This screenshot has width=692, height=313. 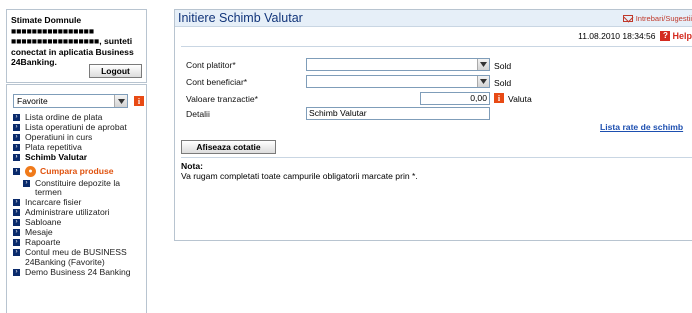 I want to click on shopping-icon: ●, so click(x=30, y=171).